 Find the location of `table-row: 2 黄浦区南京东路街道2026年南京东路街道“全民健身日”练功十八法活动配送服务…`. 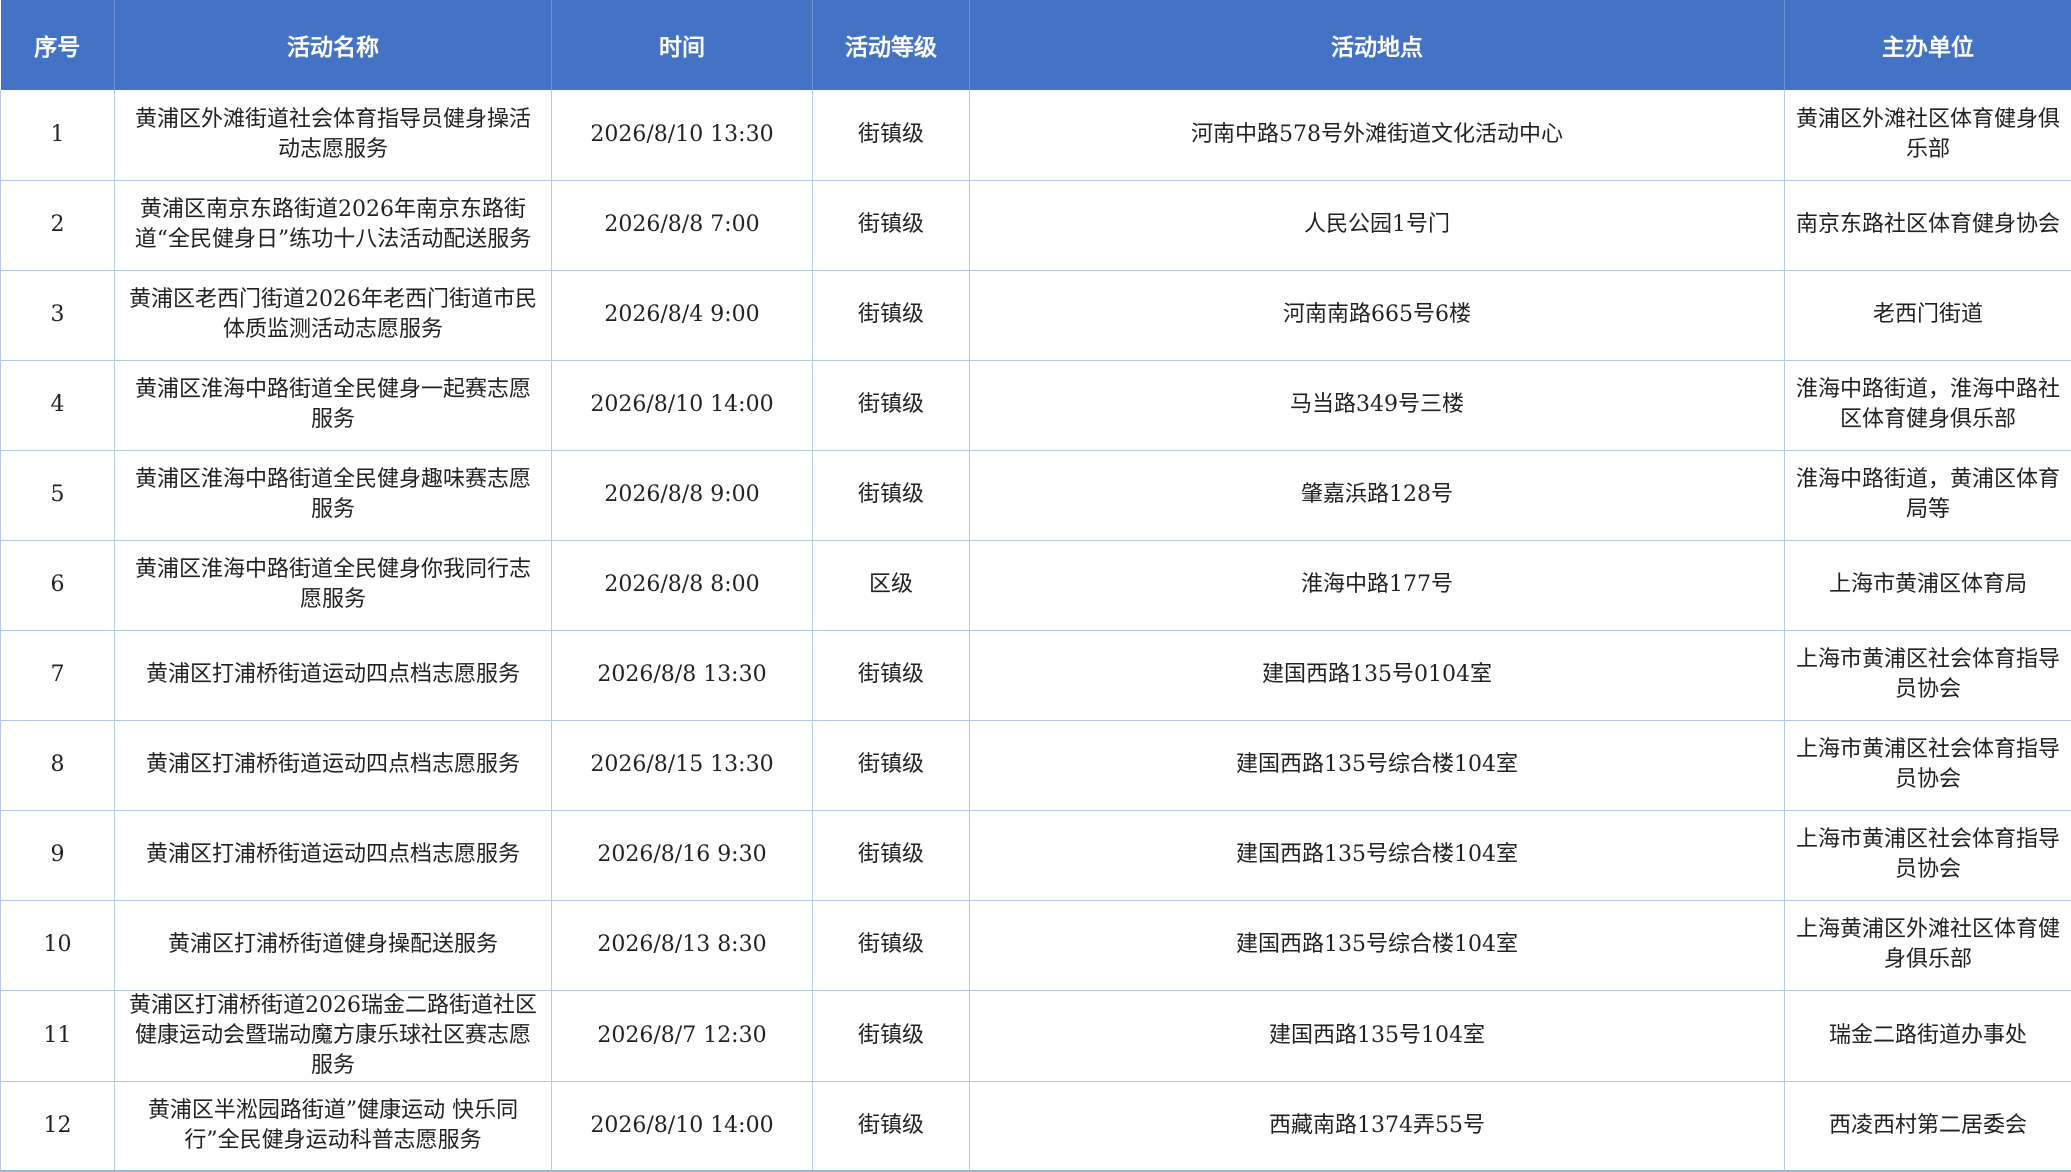

table-row: 2 黄浦区南京东路街道2026年南京东路街道“全民健身日”练功十八法活动配送服务… is located at coordinates (1035, 225).